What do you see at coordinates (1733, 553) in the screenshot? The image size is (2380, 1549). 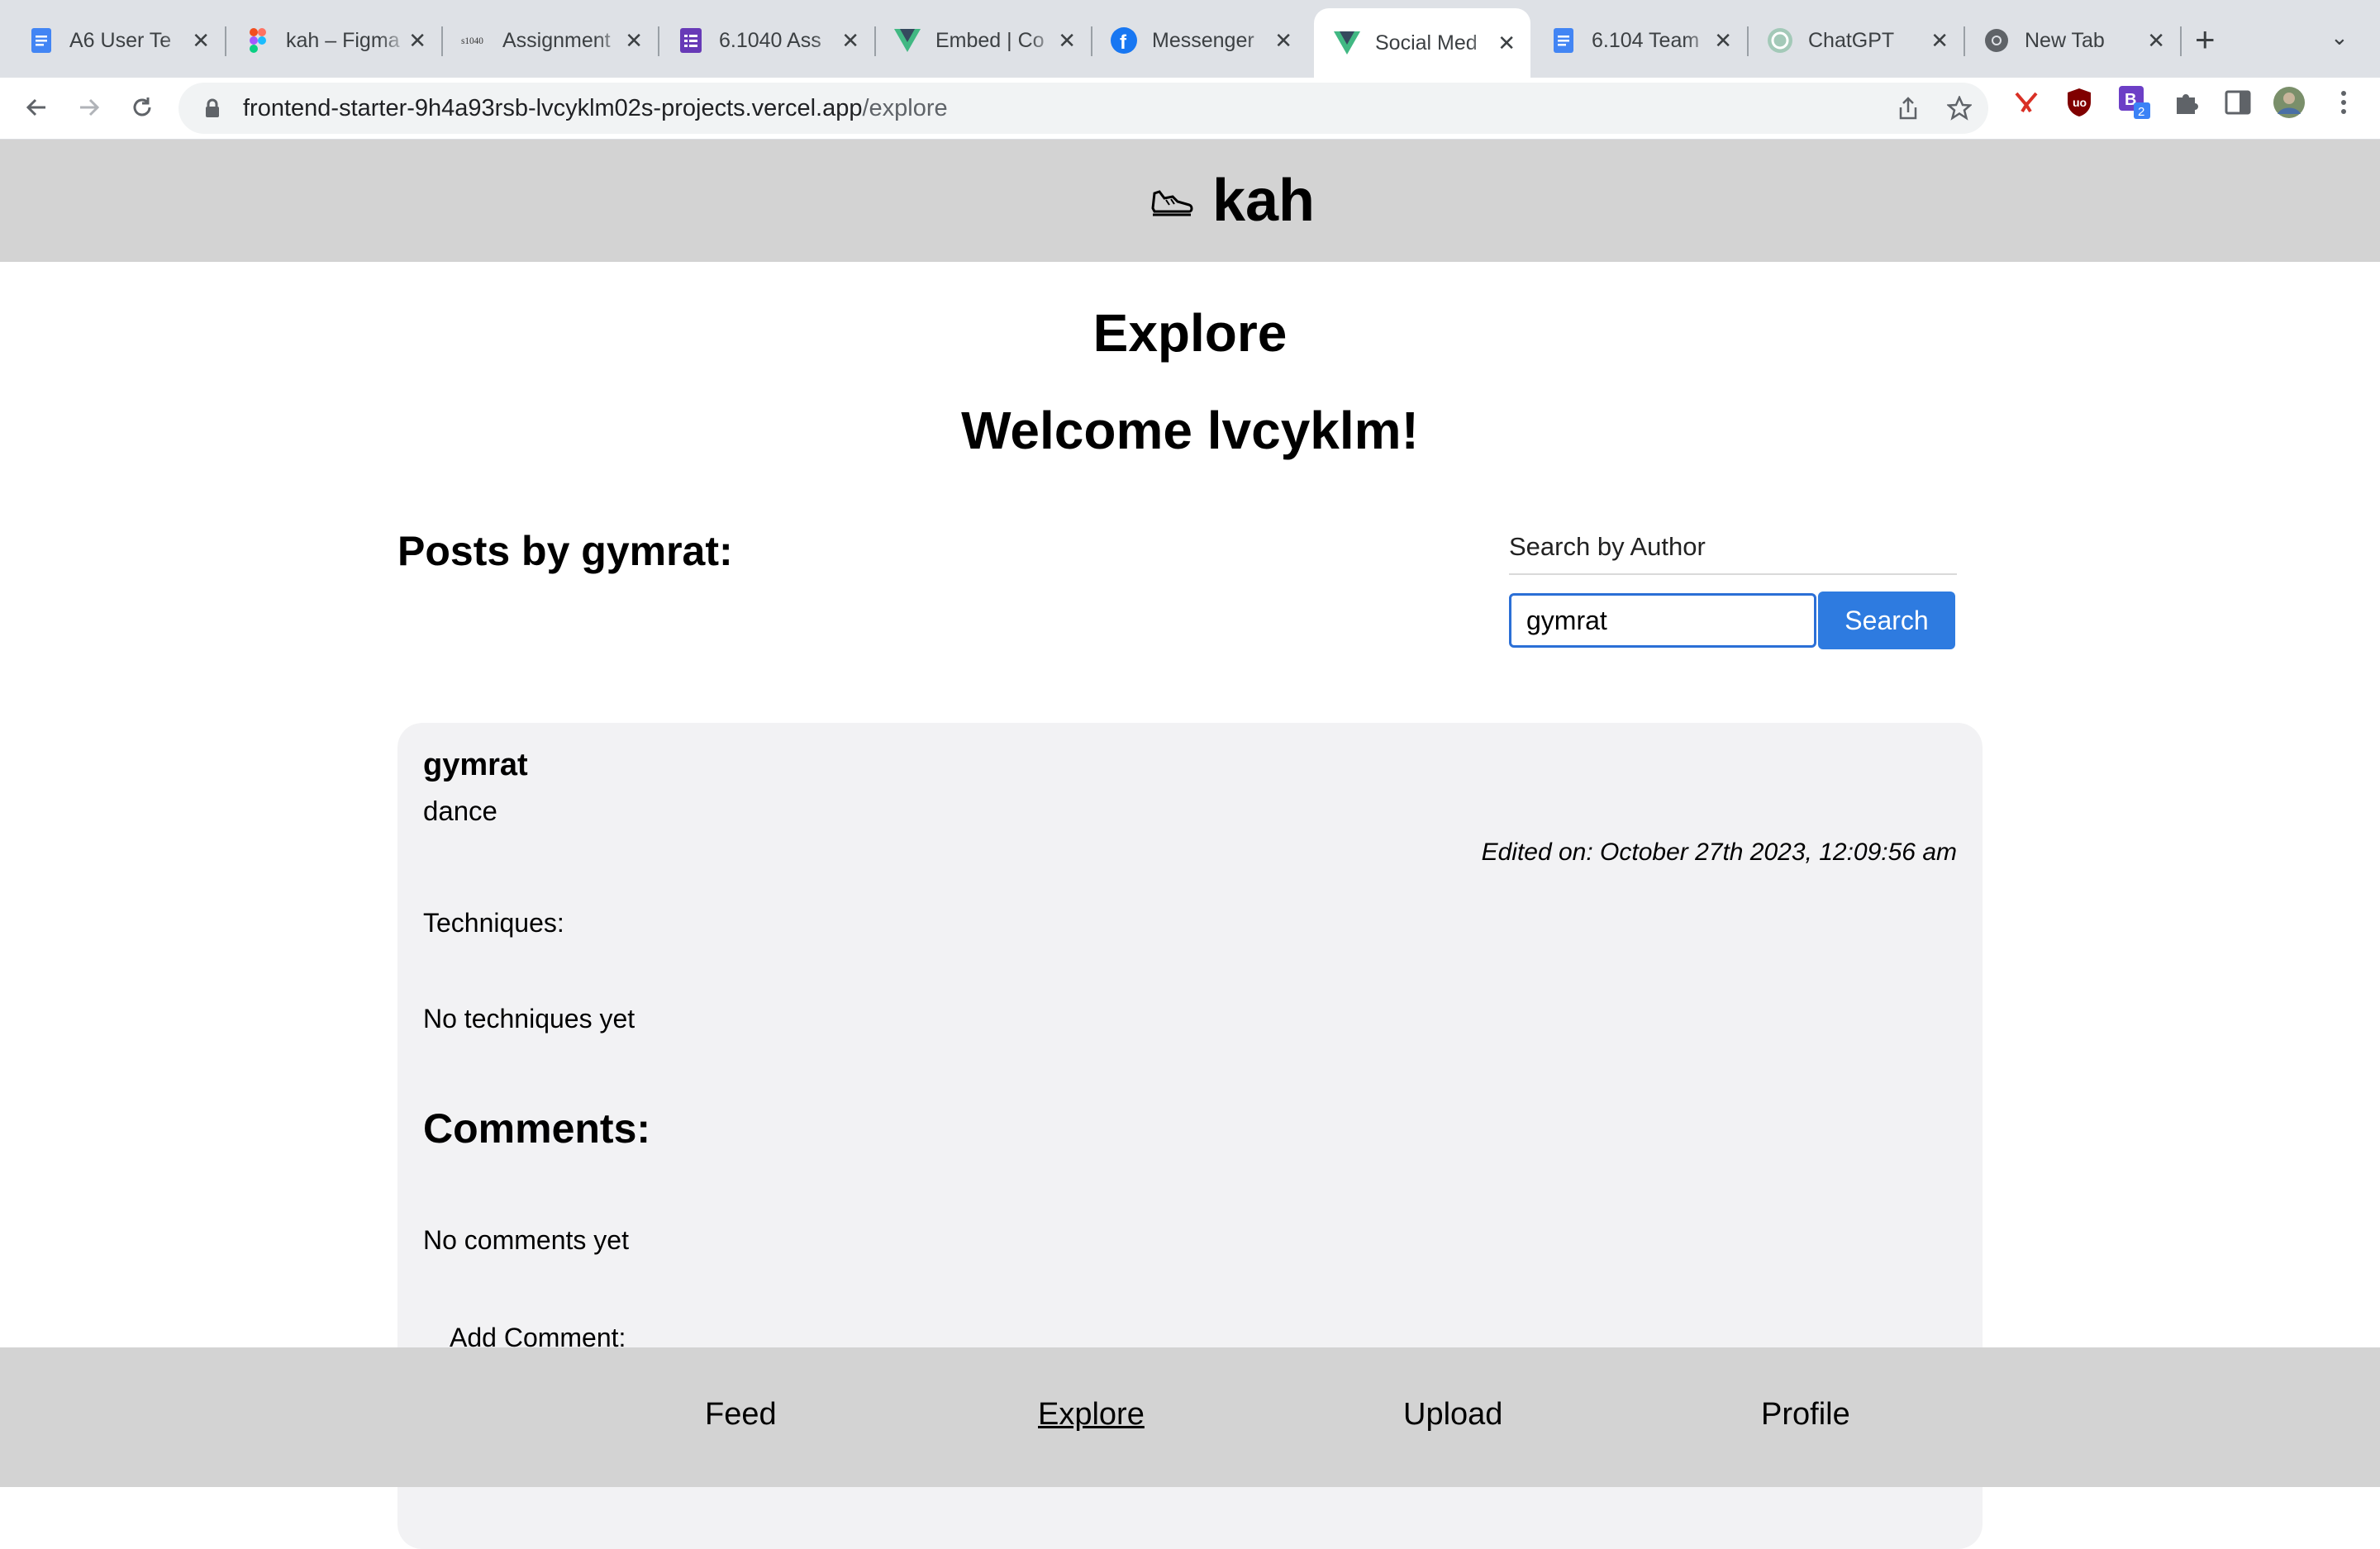 I see `search-label: Search by Author` at bounding box center [1733, 553].